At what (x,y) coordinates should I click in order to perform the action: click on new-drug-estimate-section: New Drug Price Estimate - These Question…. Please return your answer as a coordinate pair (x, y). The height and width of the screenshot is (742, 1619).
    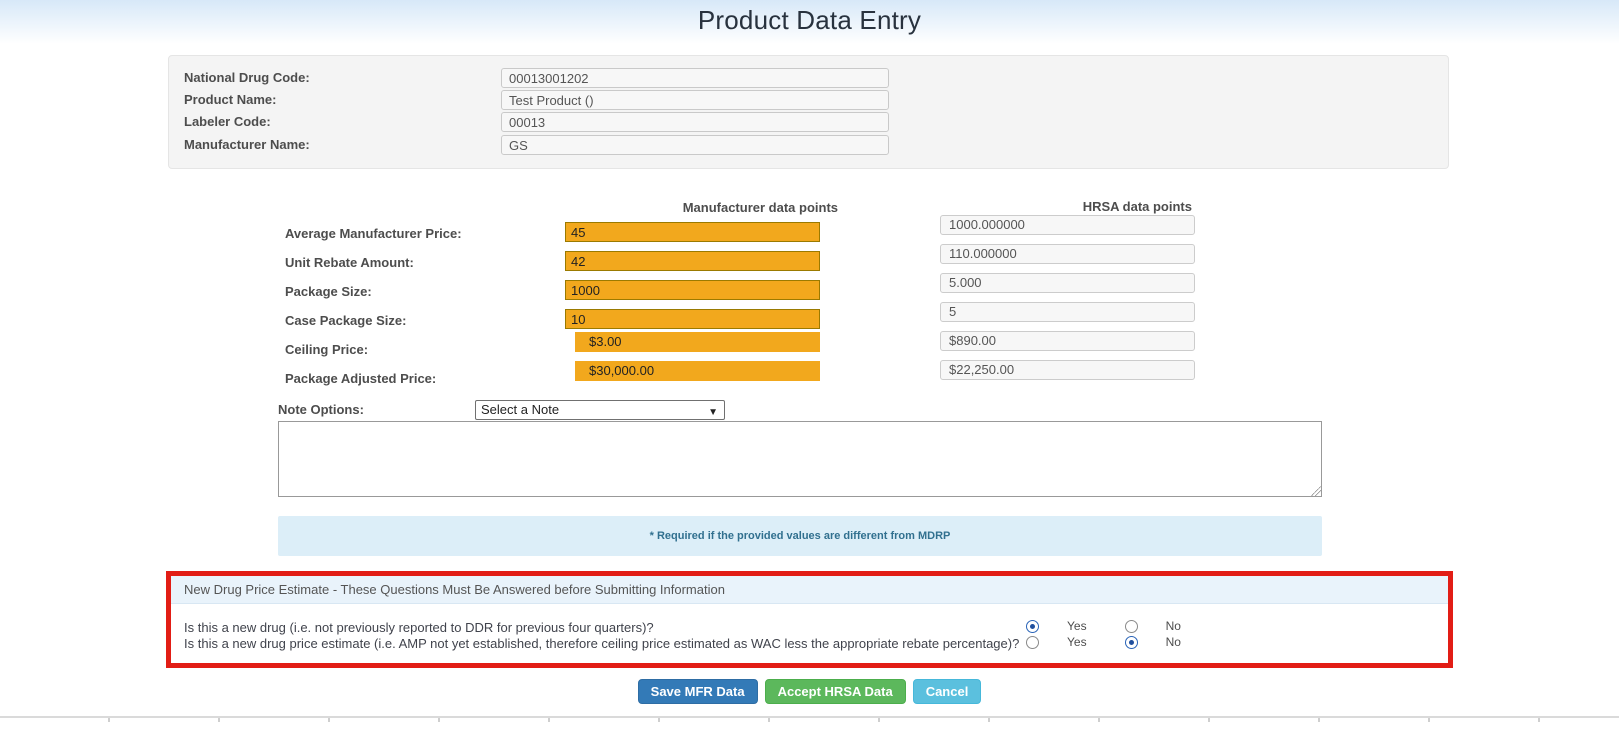
    Looking at the image, I should click on (809, 619).